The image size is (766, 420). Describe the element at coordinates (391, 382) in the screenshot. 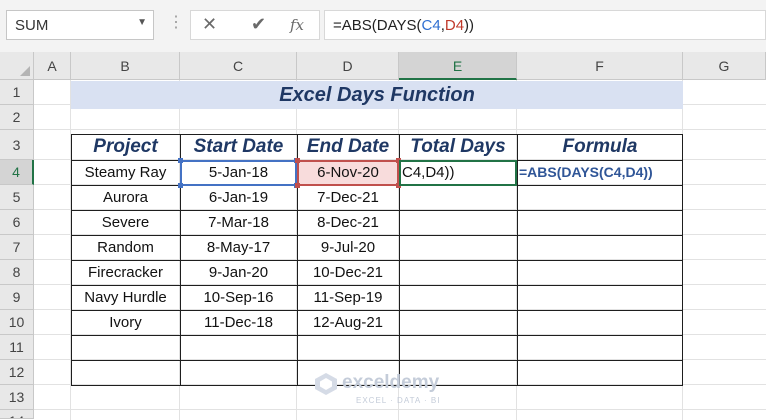

I see `watermark-name: exceldemy` at that location.